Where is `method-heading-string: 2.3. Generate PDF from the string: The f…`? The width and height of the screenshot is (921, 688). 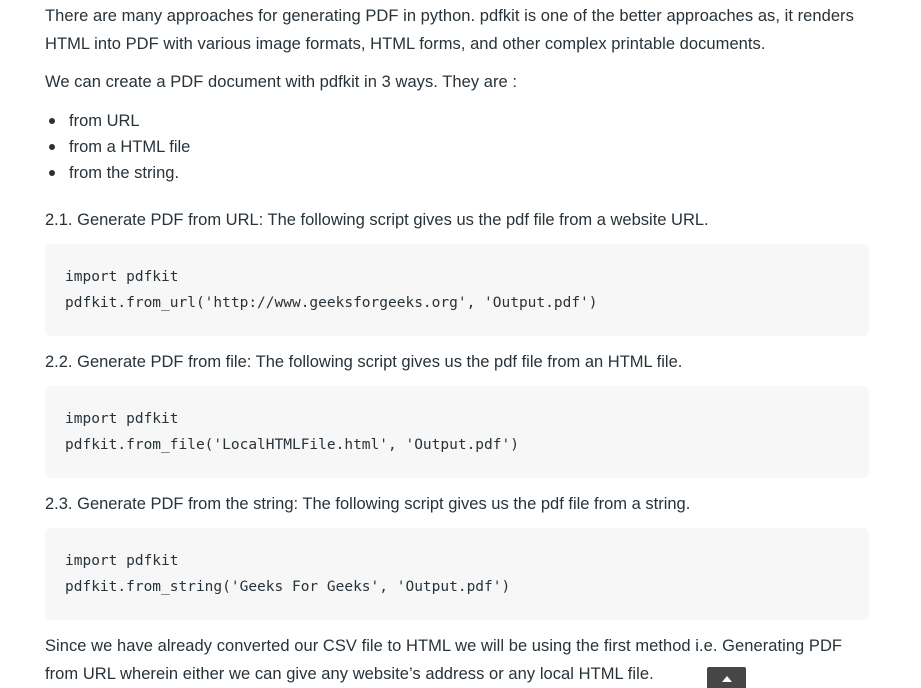 method-heading-string: 2.3. Generate PDF from the string: The f… is located at coordinates (368, 504).